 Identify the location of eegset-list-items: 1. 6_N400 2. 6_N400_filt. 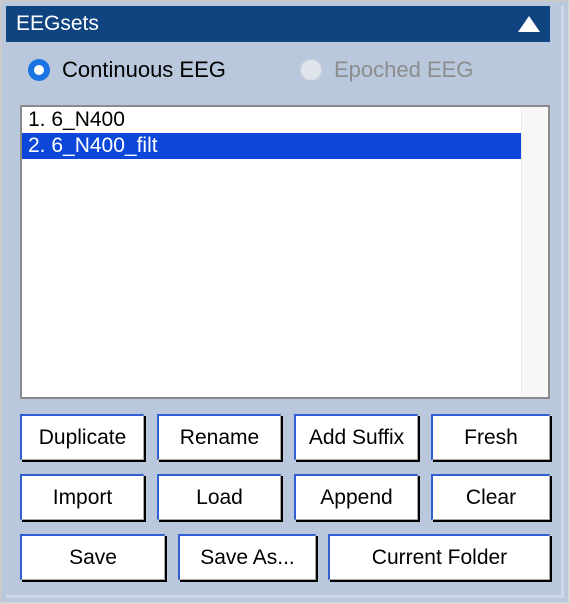
(272, 133).